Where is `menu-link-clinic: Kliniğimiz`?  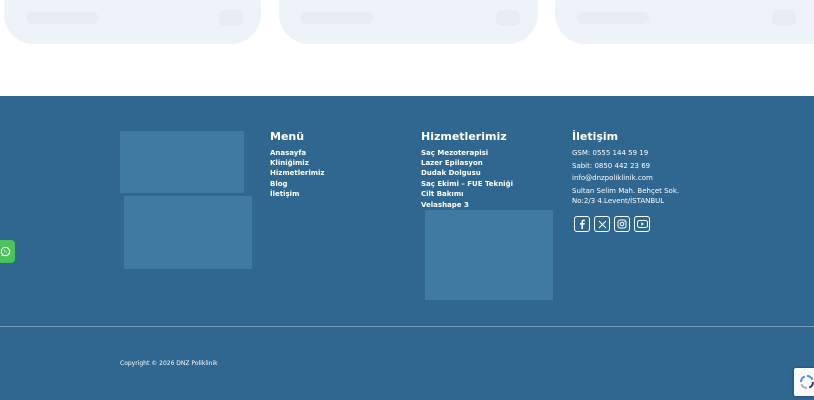
menu-link-clinic: Kliniğimiz is located at coordinates (289, 163).